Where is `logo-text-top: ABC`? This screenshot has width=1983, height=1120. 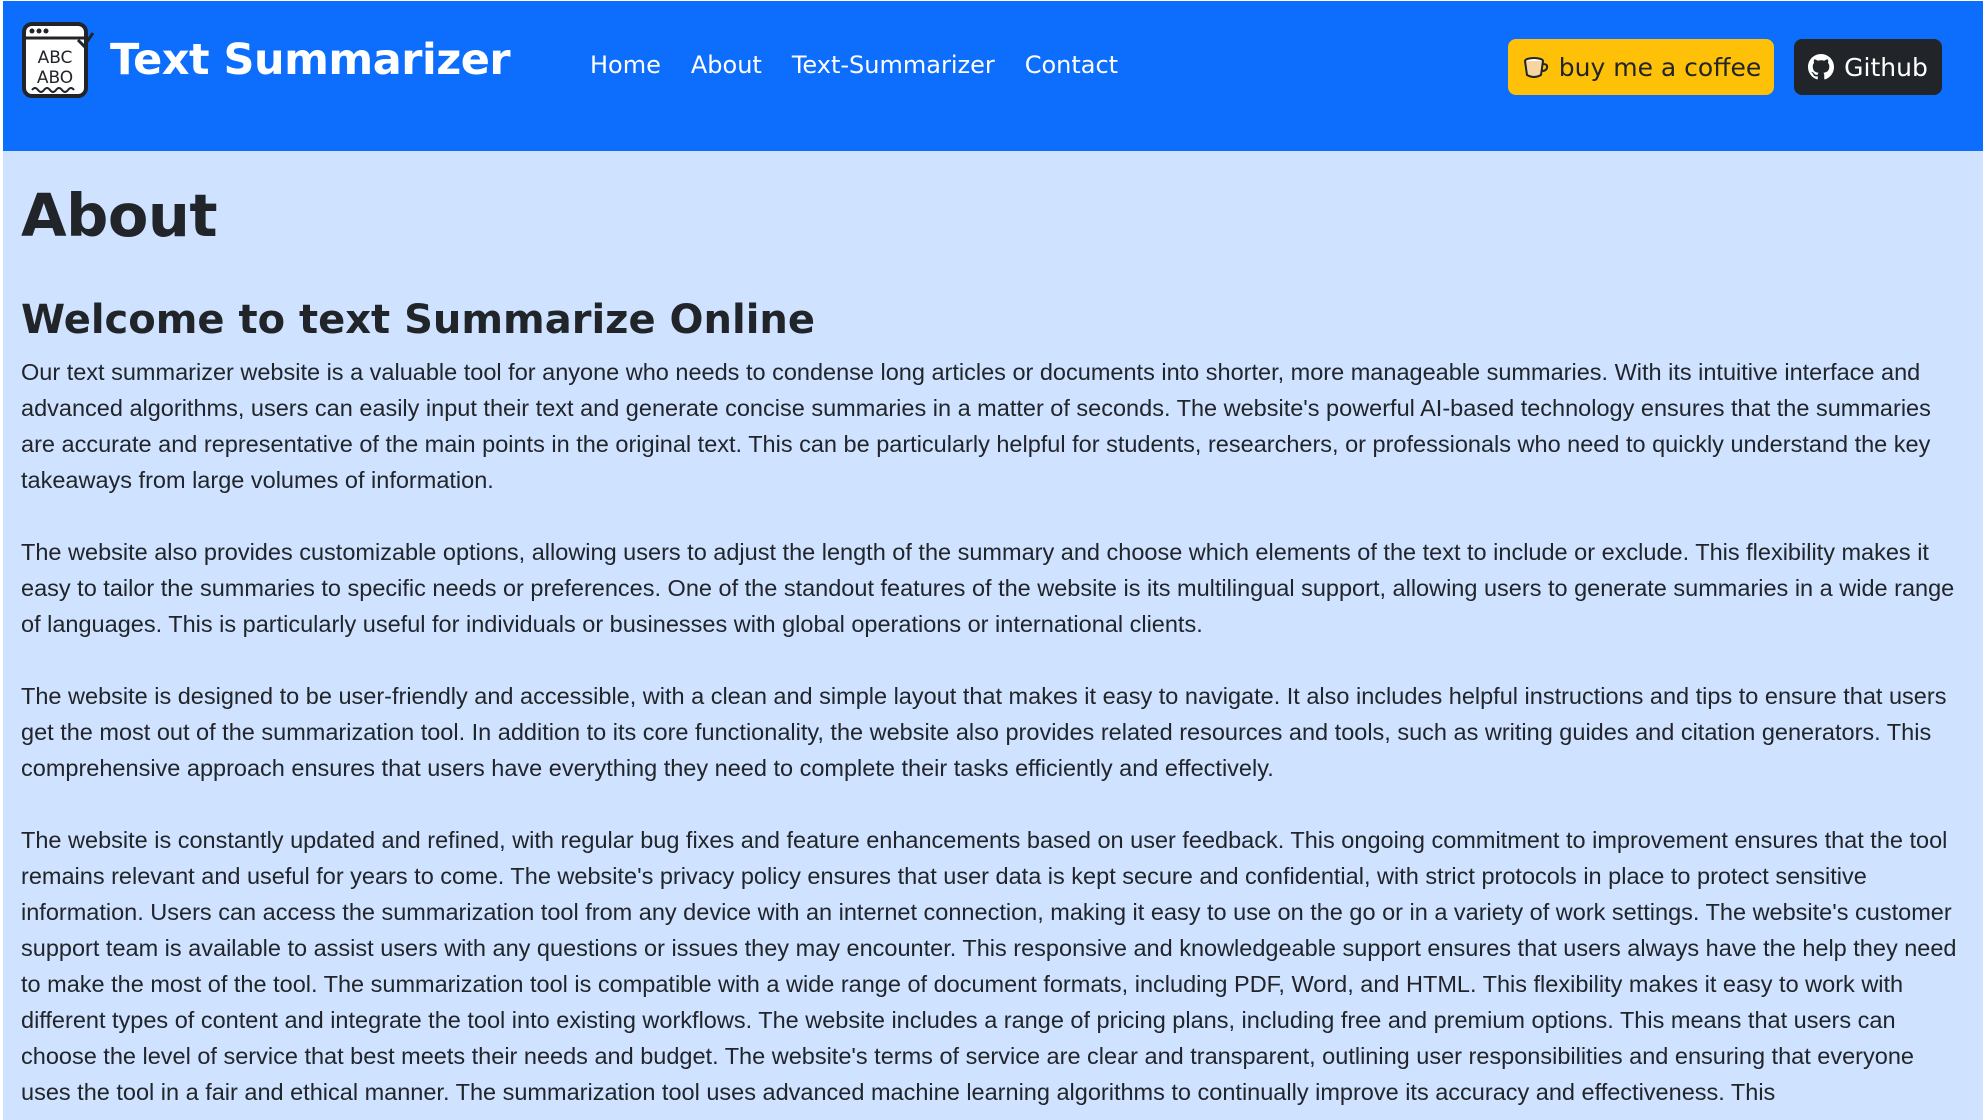 logo-text-top: ABC is located at coordinates (55, 58).